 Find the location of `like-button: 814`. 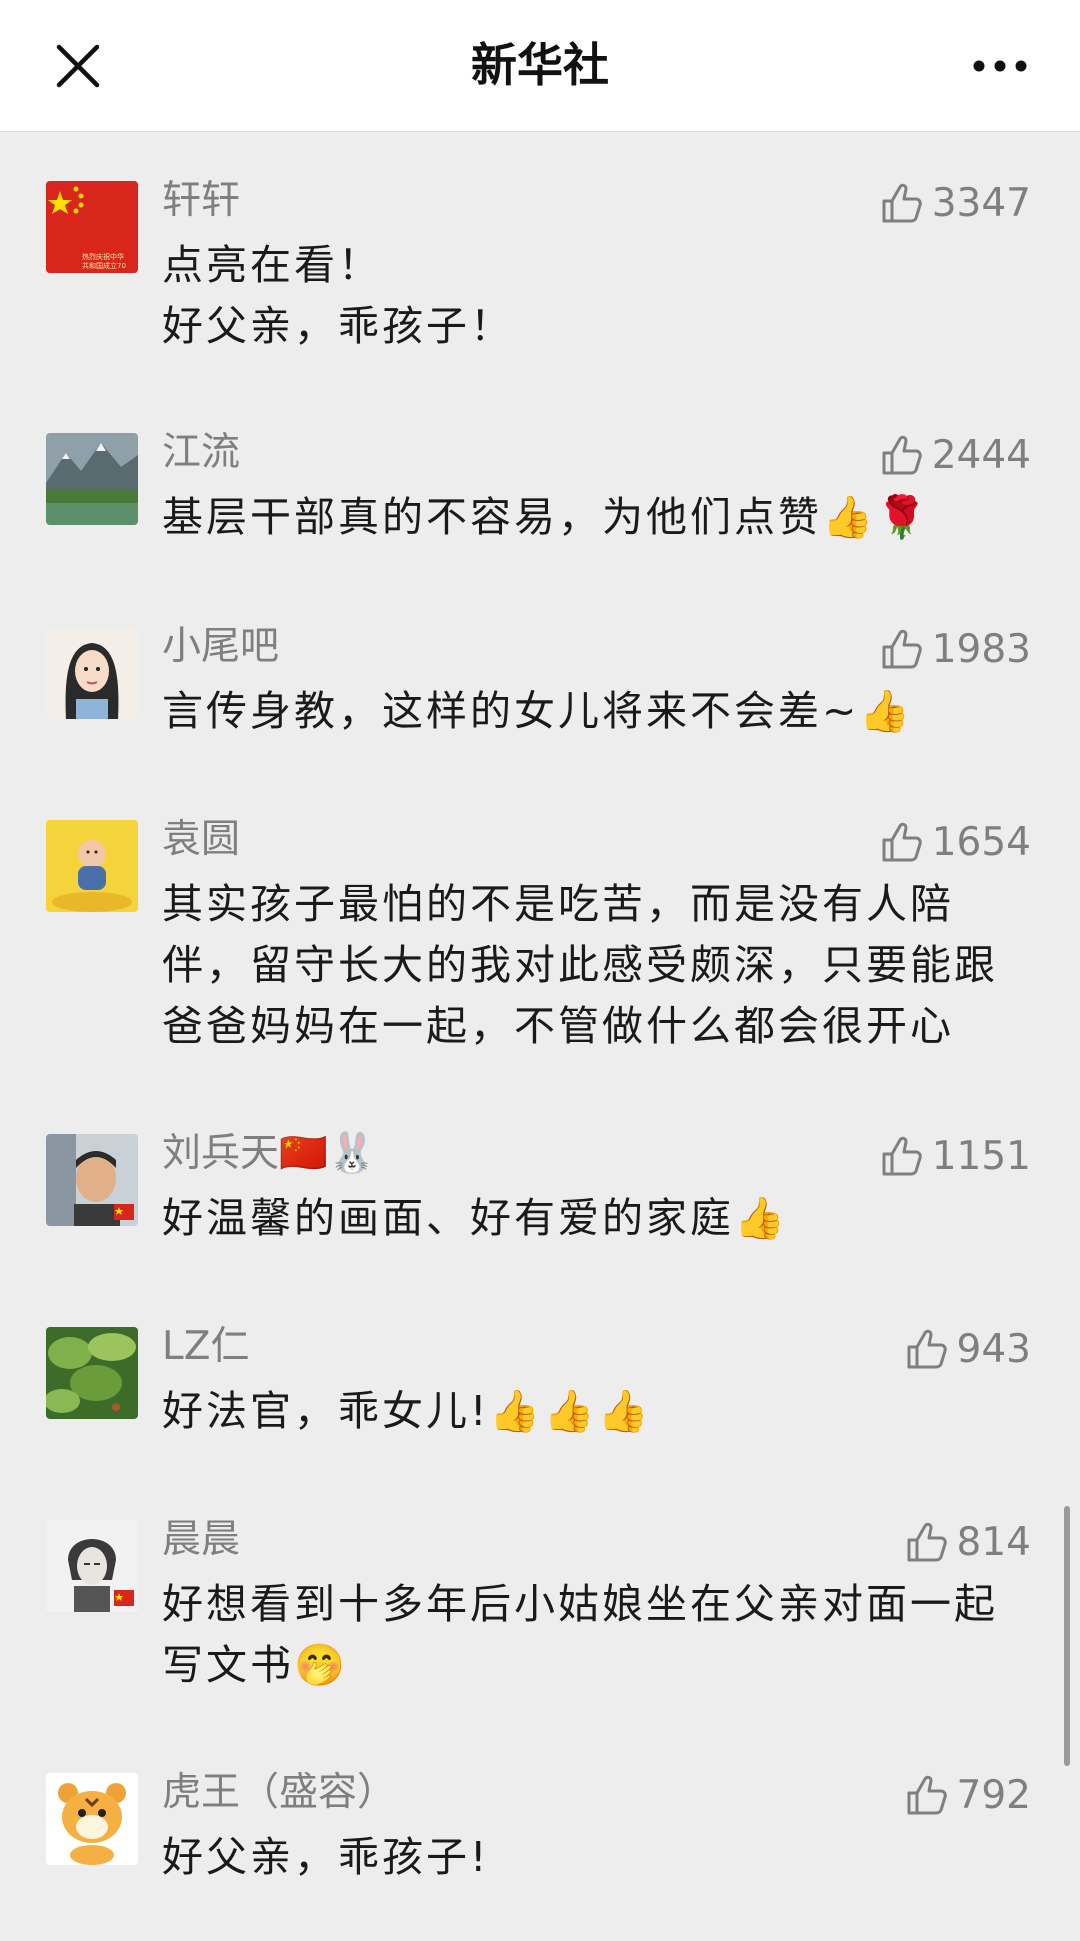

like-button: 814 is located at coordinates (968, 1542).